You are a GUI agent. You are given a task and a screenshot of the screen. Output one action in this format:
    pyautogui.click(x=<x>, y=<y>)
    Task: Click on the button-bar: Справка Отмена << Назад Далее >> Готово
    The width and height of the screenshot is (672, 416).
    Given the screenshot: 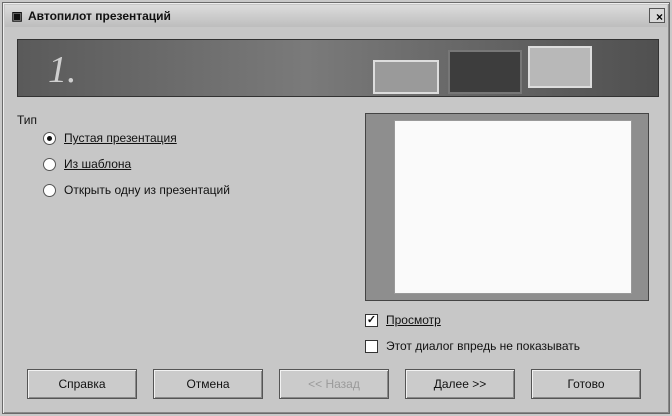 What is the action you would take?
    pyautogui.click(x=345, y=385)
    